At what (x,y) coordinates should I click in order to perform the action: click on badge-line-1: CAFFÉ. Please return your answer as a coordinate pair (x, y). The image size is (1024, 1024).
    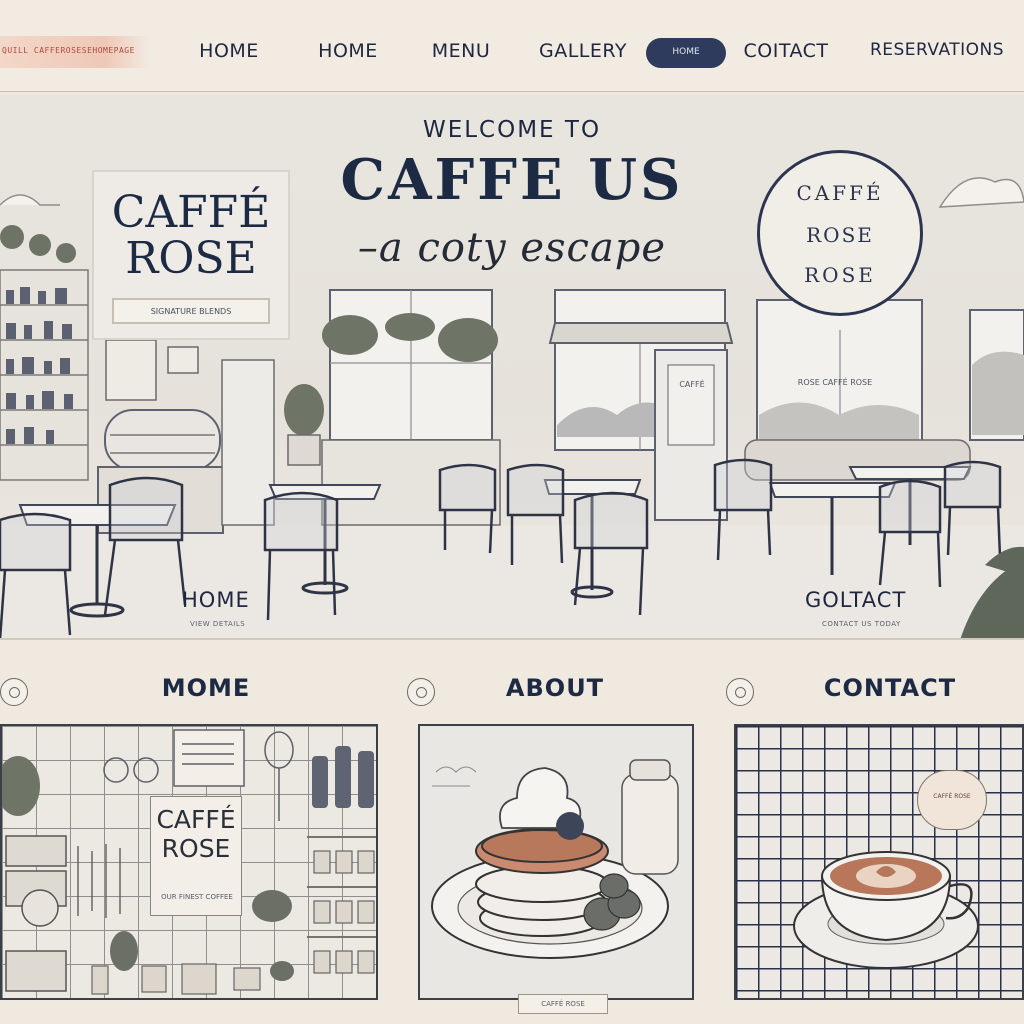
    Looking at the image, I should click on (840, 193).